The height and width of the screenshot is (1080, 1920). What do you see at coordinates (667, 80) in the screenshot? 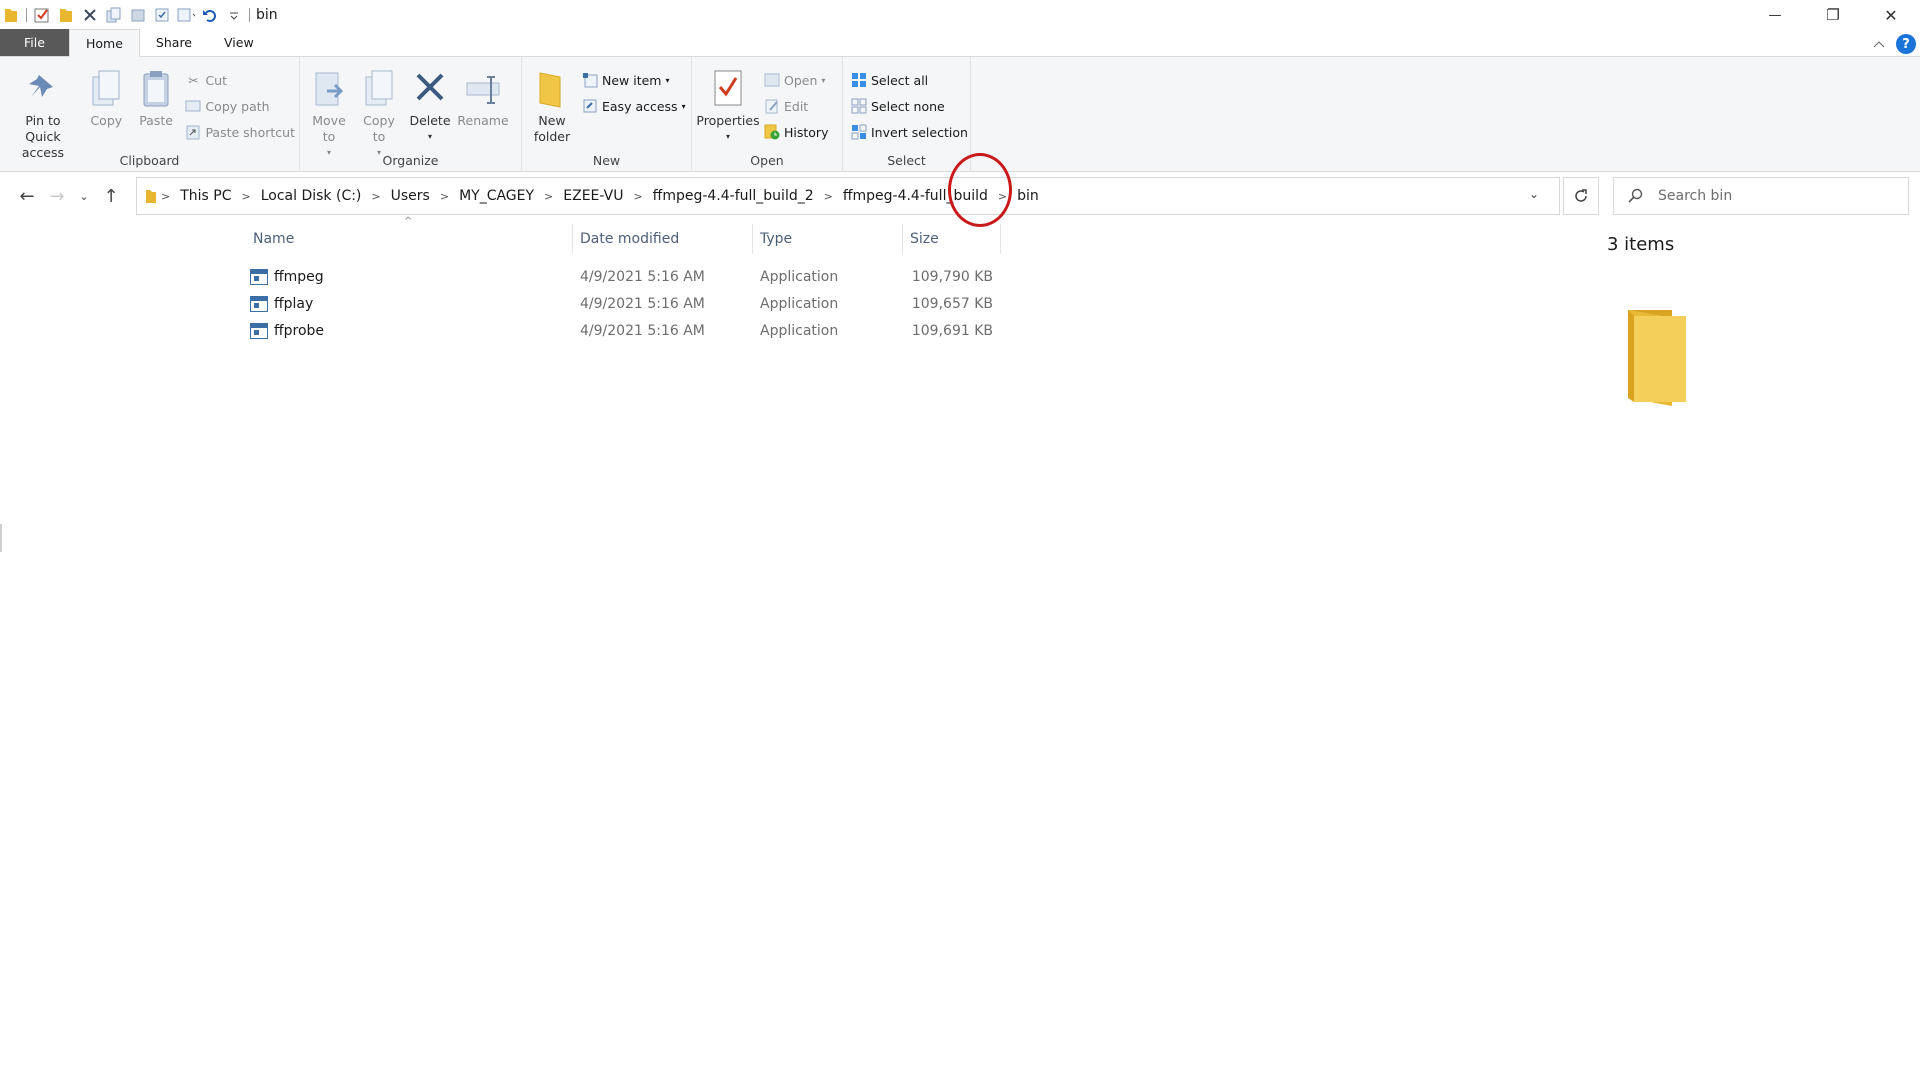
I see `new-item-dropdown-icon: ▾` at bounding box center [667, 80].